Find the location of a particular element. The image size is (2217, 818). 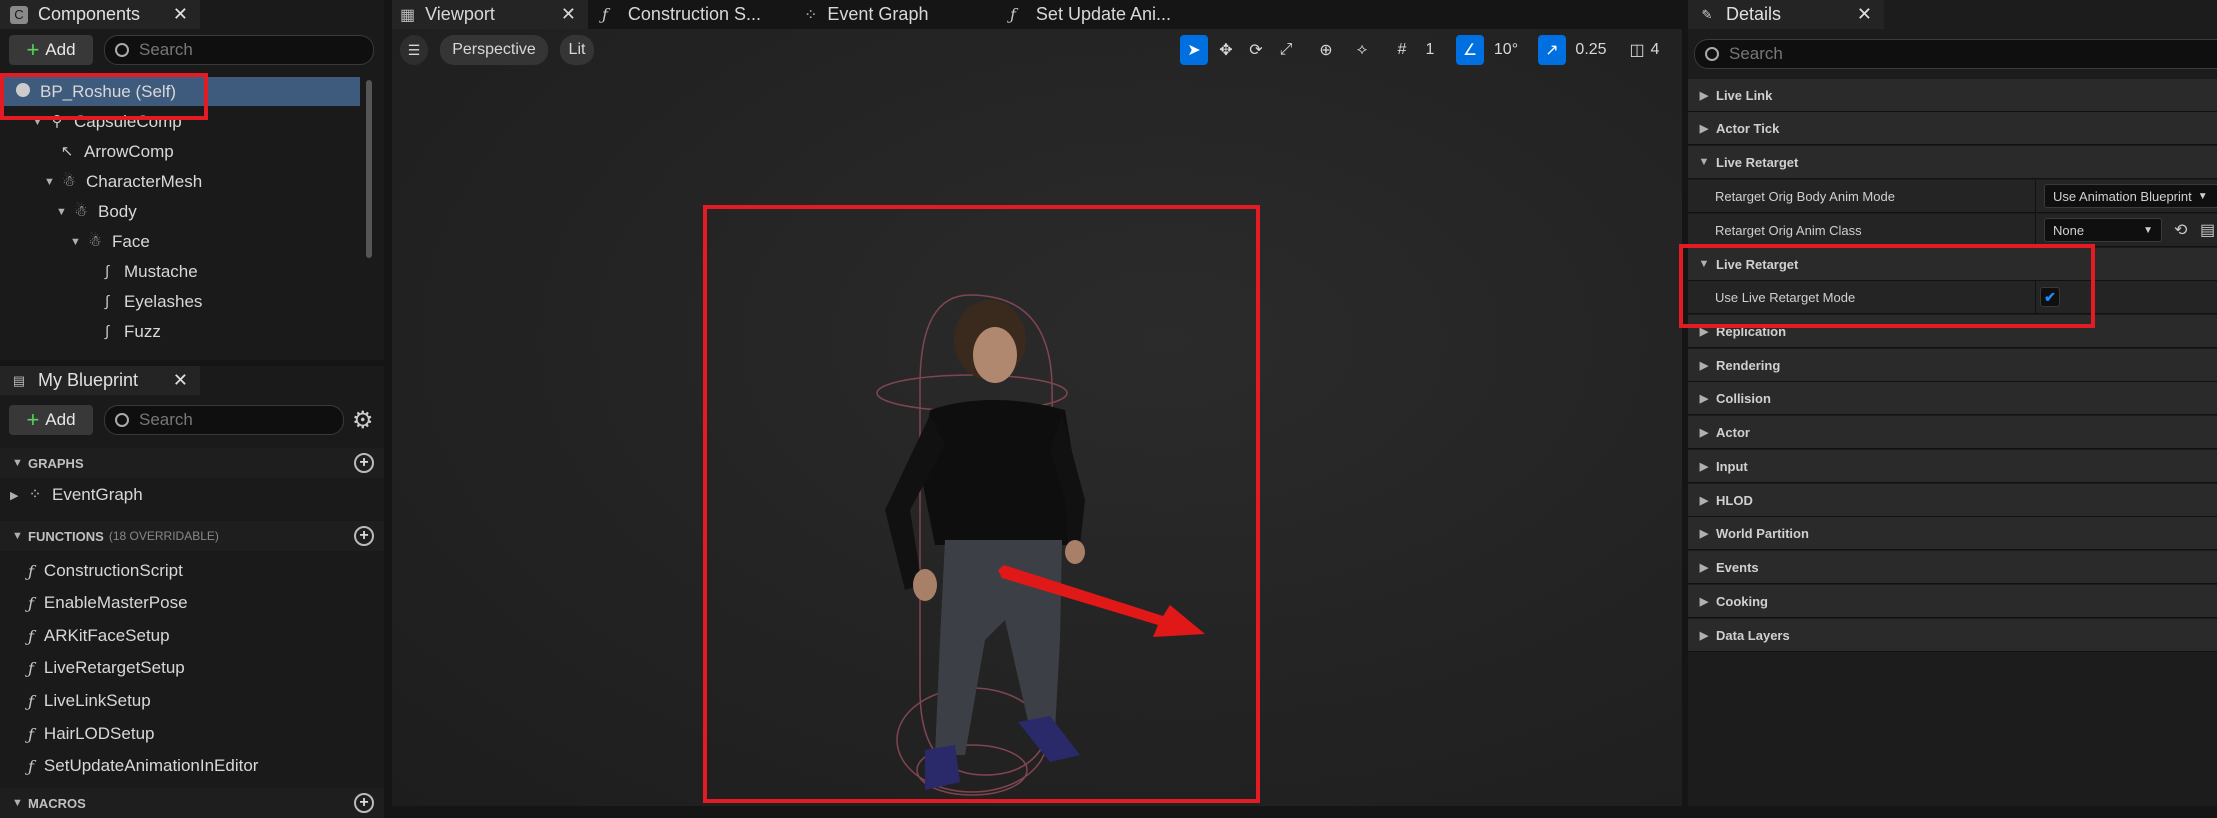

function-item-enablemasterpose: ƒ EnableMasterPose is located at coordinates (108, 603).